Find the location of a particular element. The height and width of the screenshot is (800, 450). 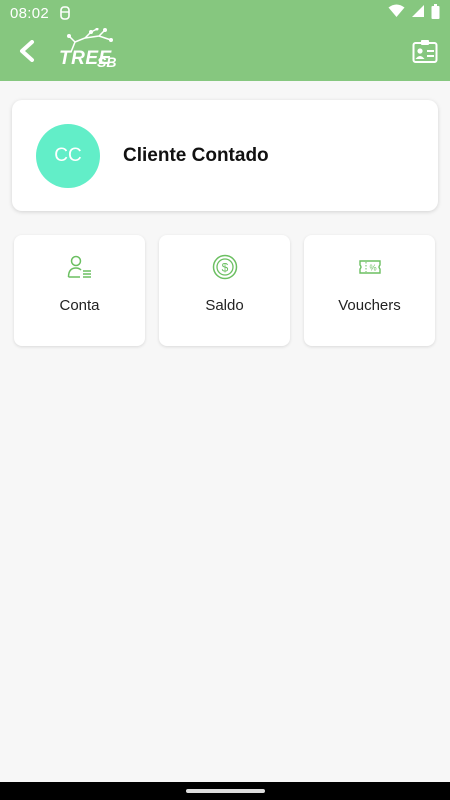

notification-icon is located at coordinates (65, 13).